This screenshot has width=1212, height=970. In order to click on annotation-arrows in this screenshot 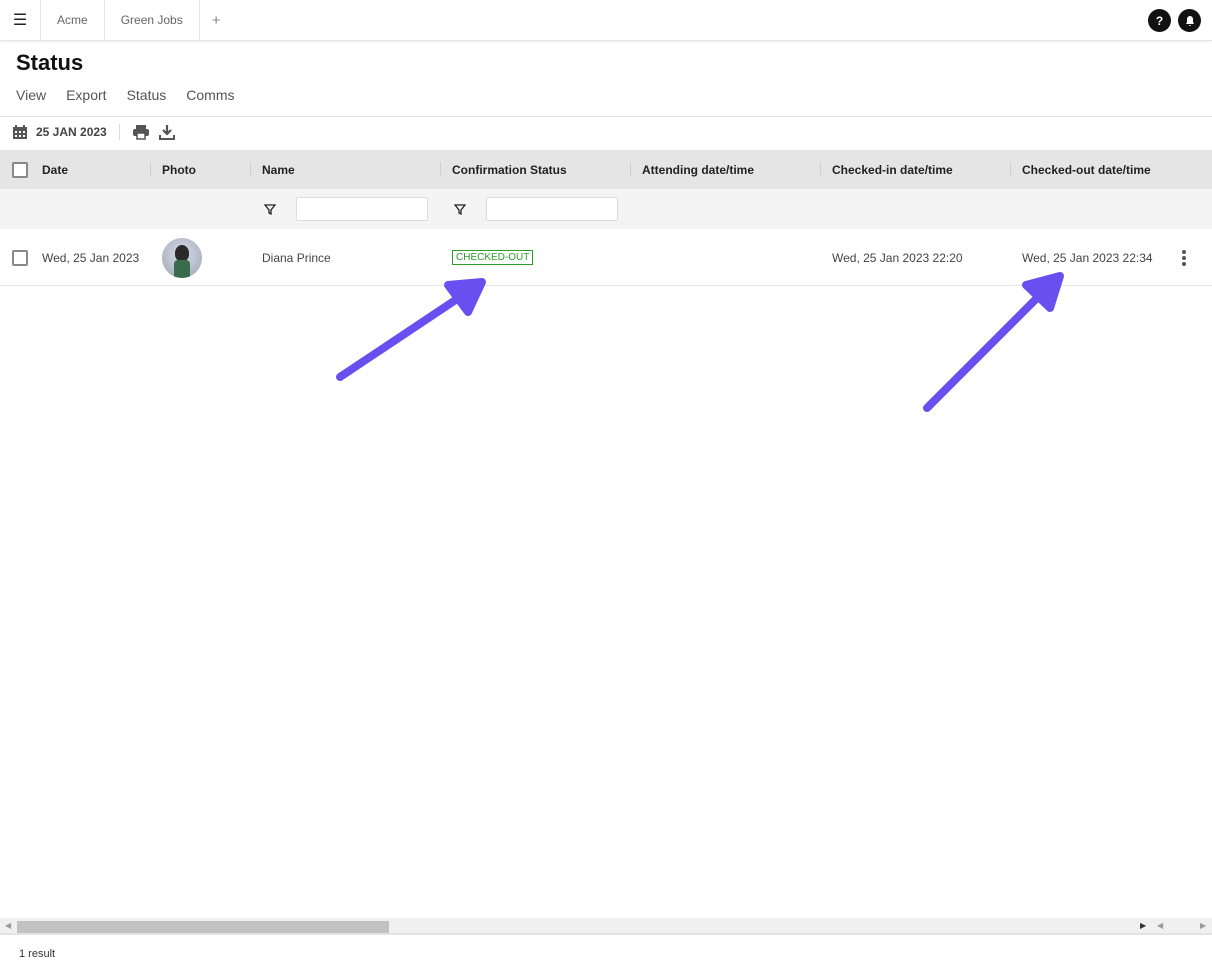, I will do `click(700, 342)`.